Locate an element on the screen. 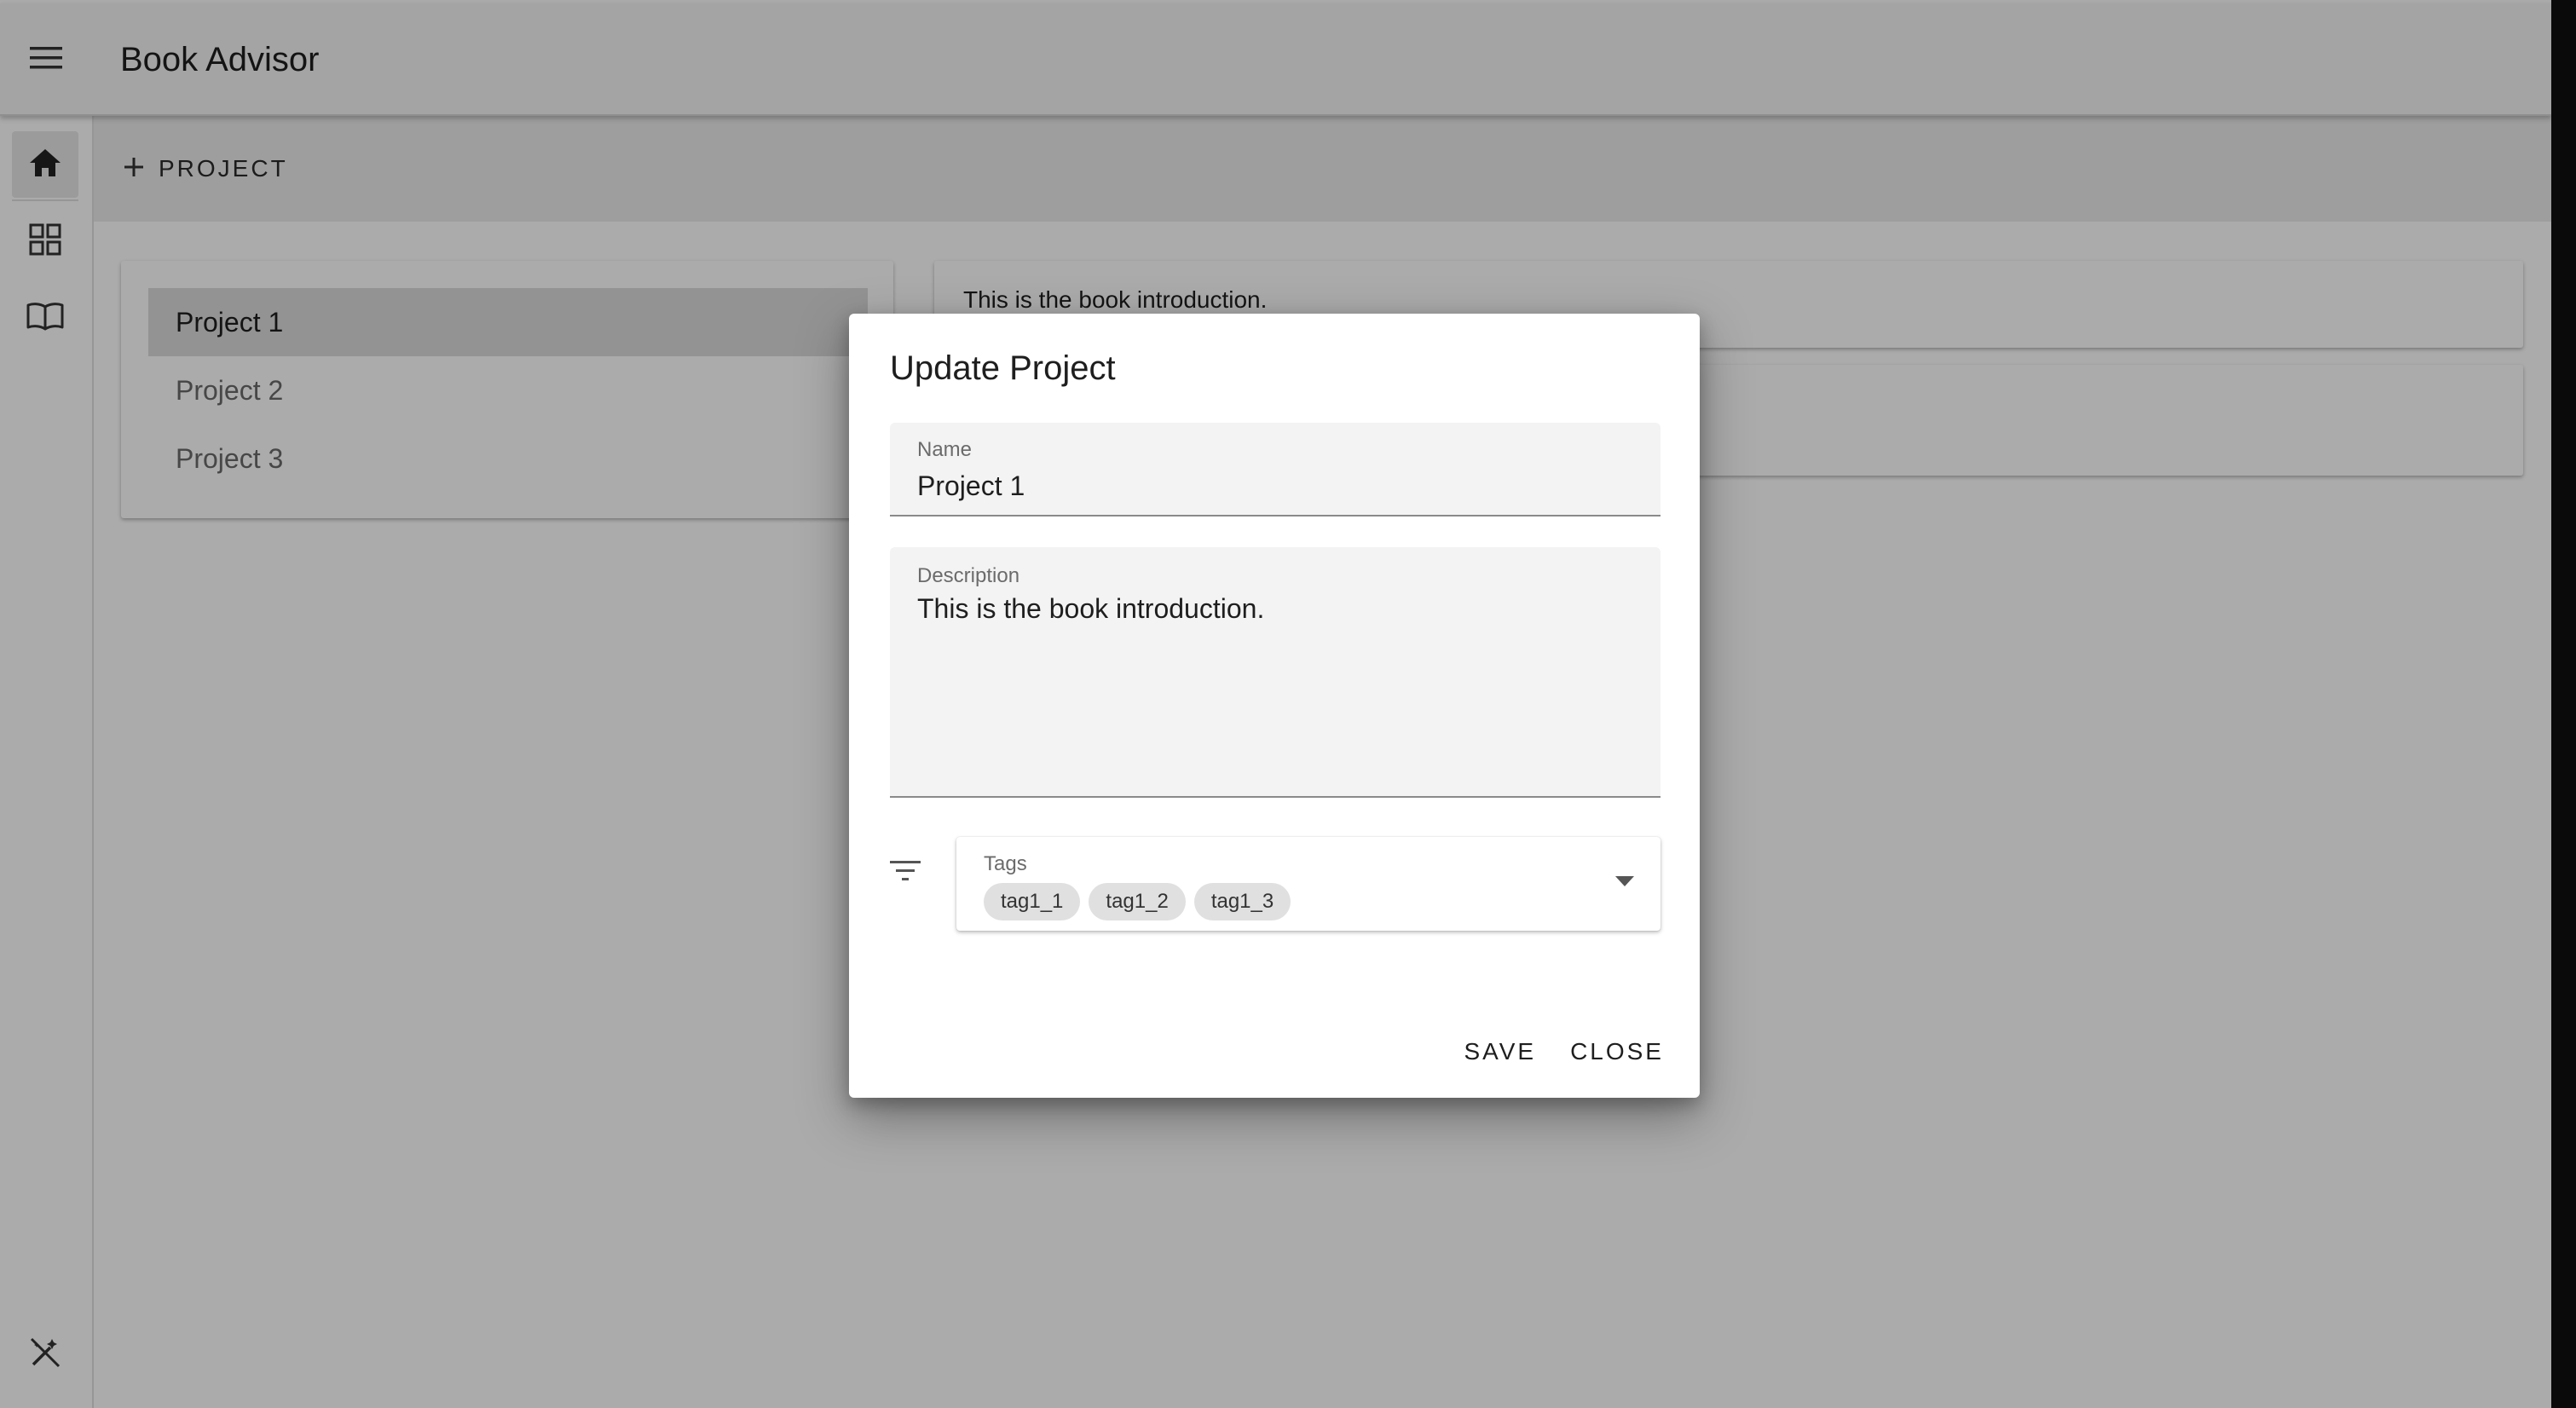  dialog-title: Update Project is located at coordinates (1003, 368).